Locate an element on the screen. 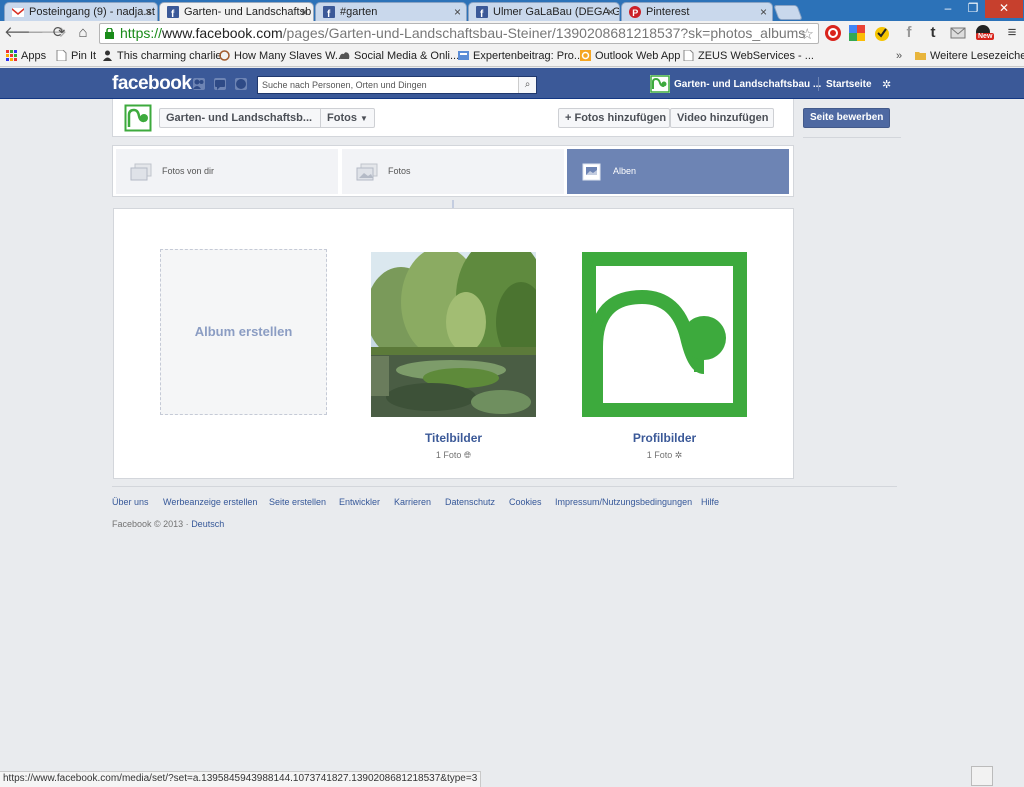  google-extension-icon is located at coordinates (857, 33).